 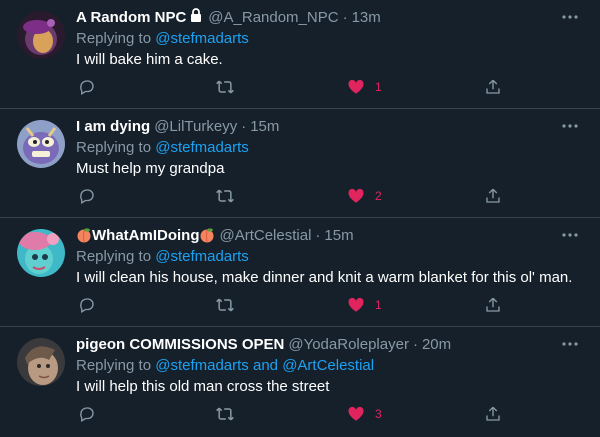 What do you see at coordinates (296, 196) in the screenshot?
I see `tweet-actions: 2` at bounding box center [296, 196].